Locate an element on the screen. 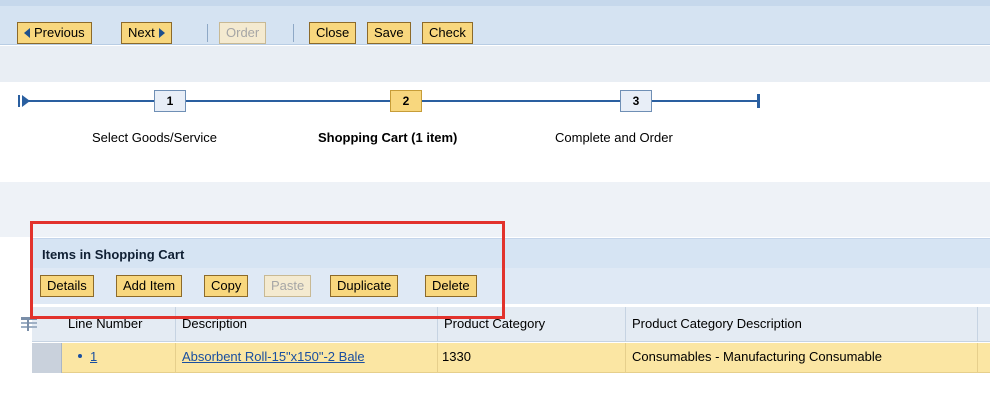 The height and width of the screenshot is (394, 990). description-link: Absorbent Roll-15"x150"-2 Bale is located at coordinates (273, 356).